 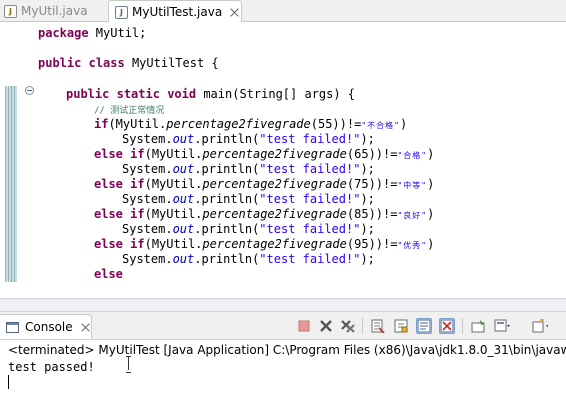 What do you see at coordinates (401, 326) in the screenshot?
I see `scroll-lock-icon` at bounding box center [401, 326].